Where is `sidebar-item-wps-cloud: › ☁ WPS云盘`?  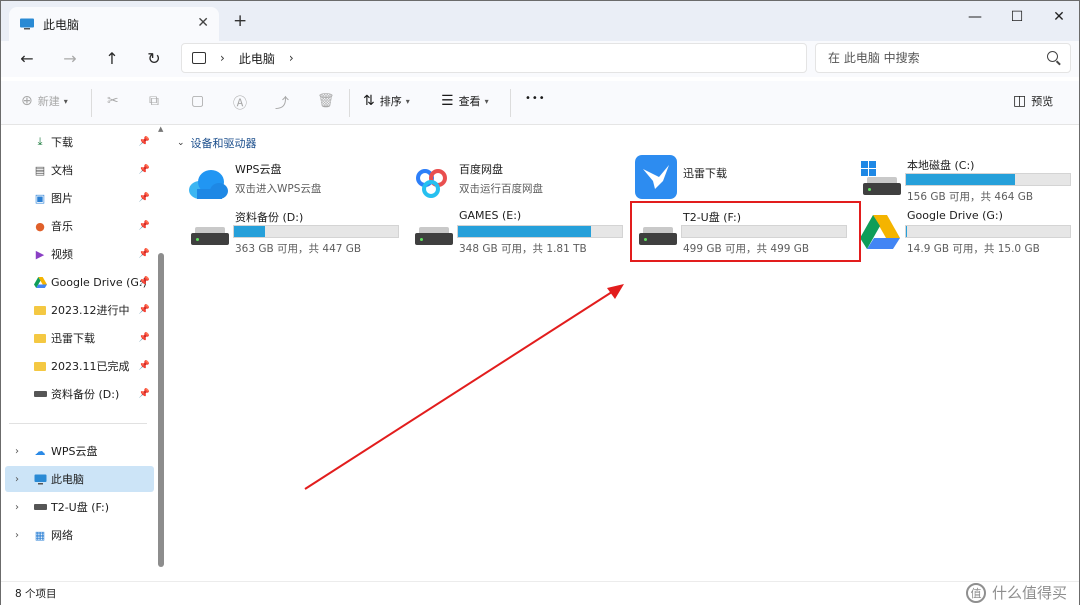
sidebar-item-wps-cloud: › ☁ WPS云盘 is located at coordinates (79, 451).